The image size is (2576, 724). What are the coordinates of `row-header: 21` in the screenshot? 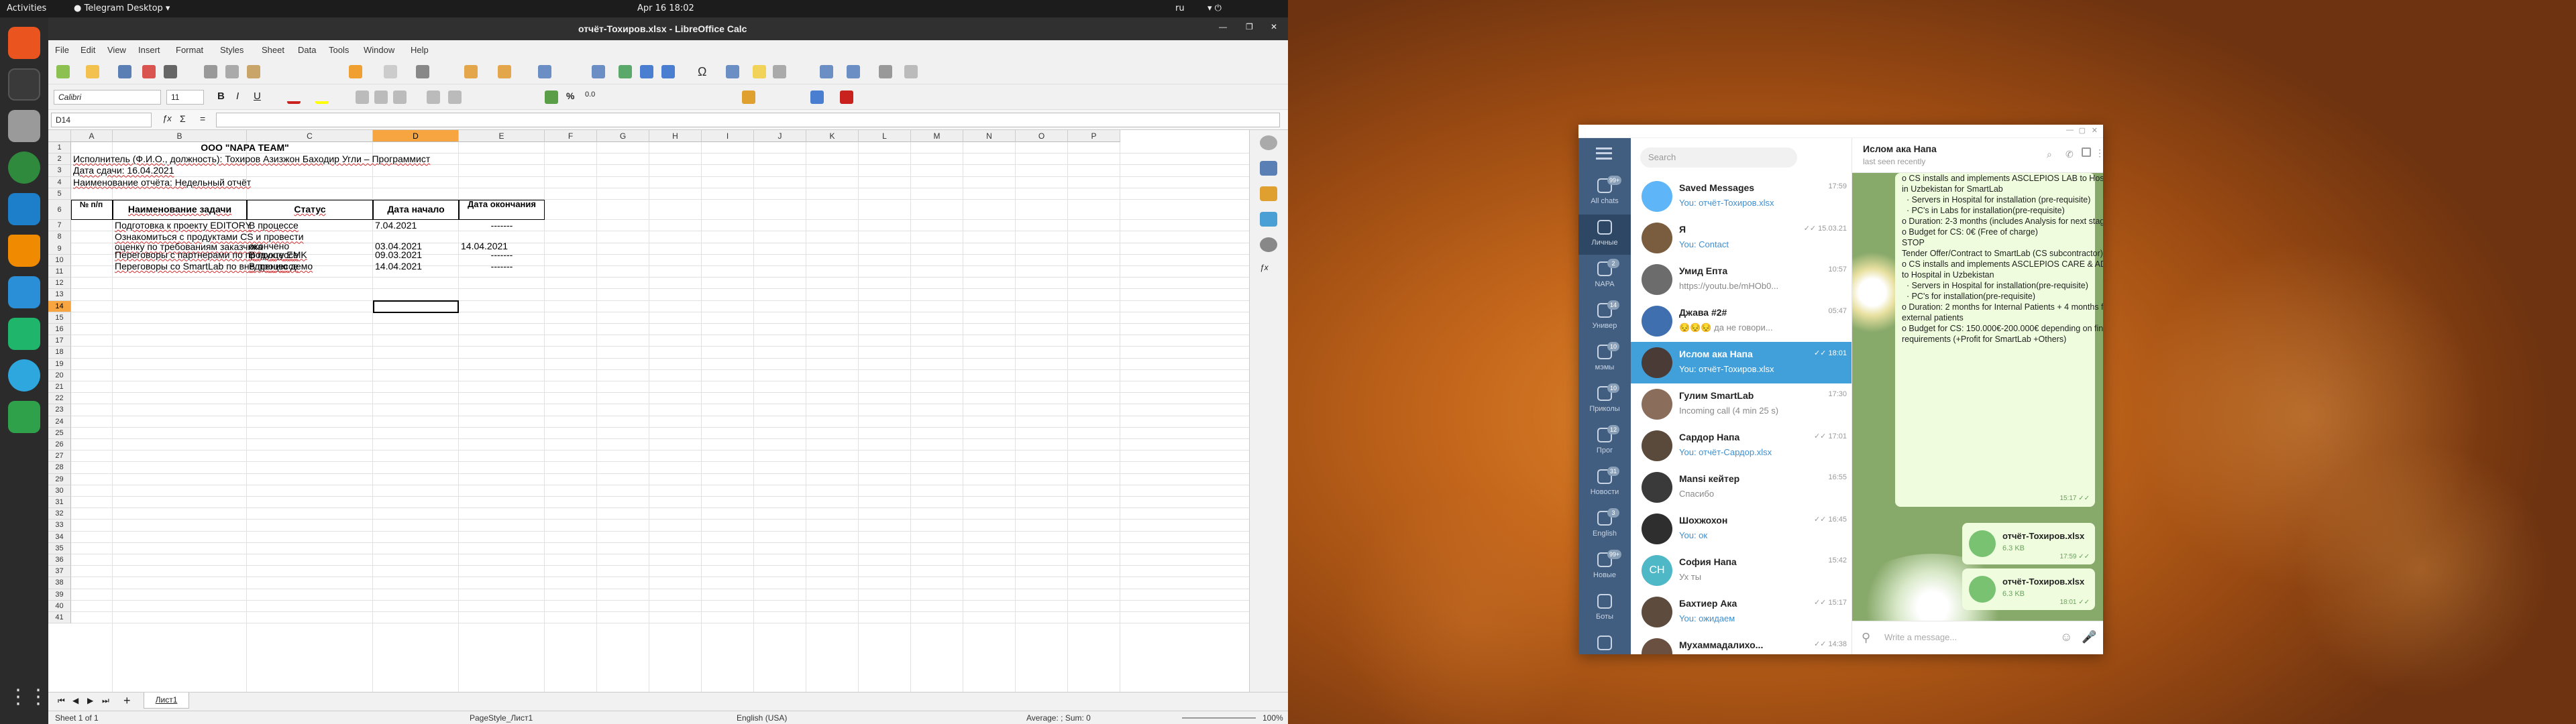 It's located at (59, 387).